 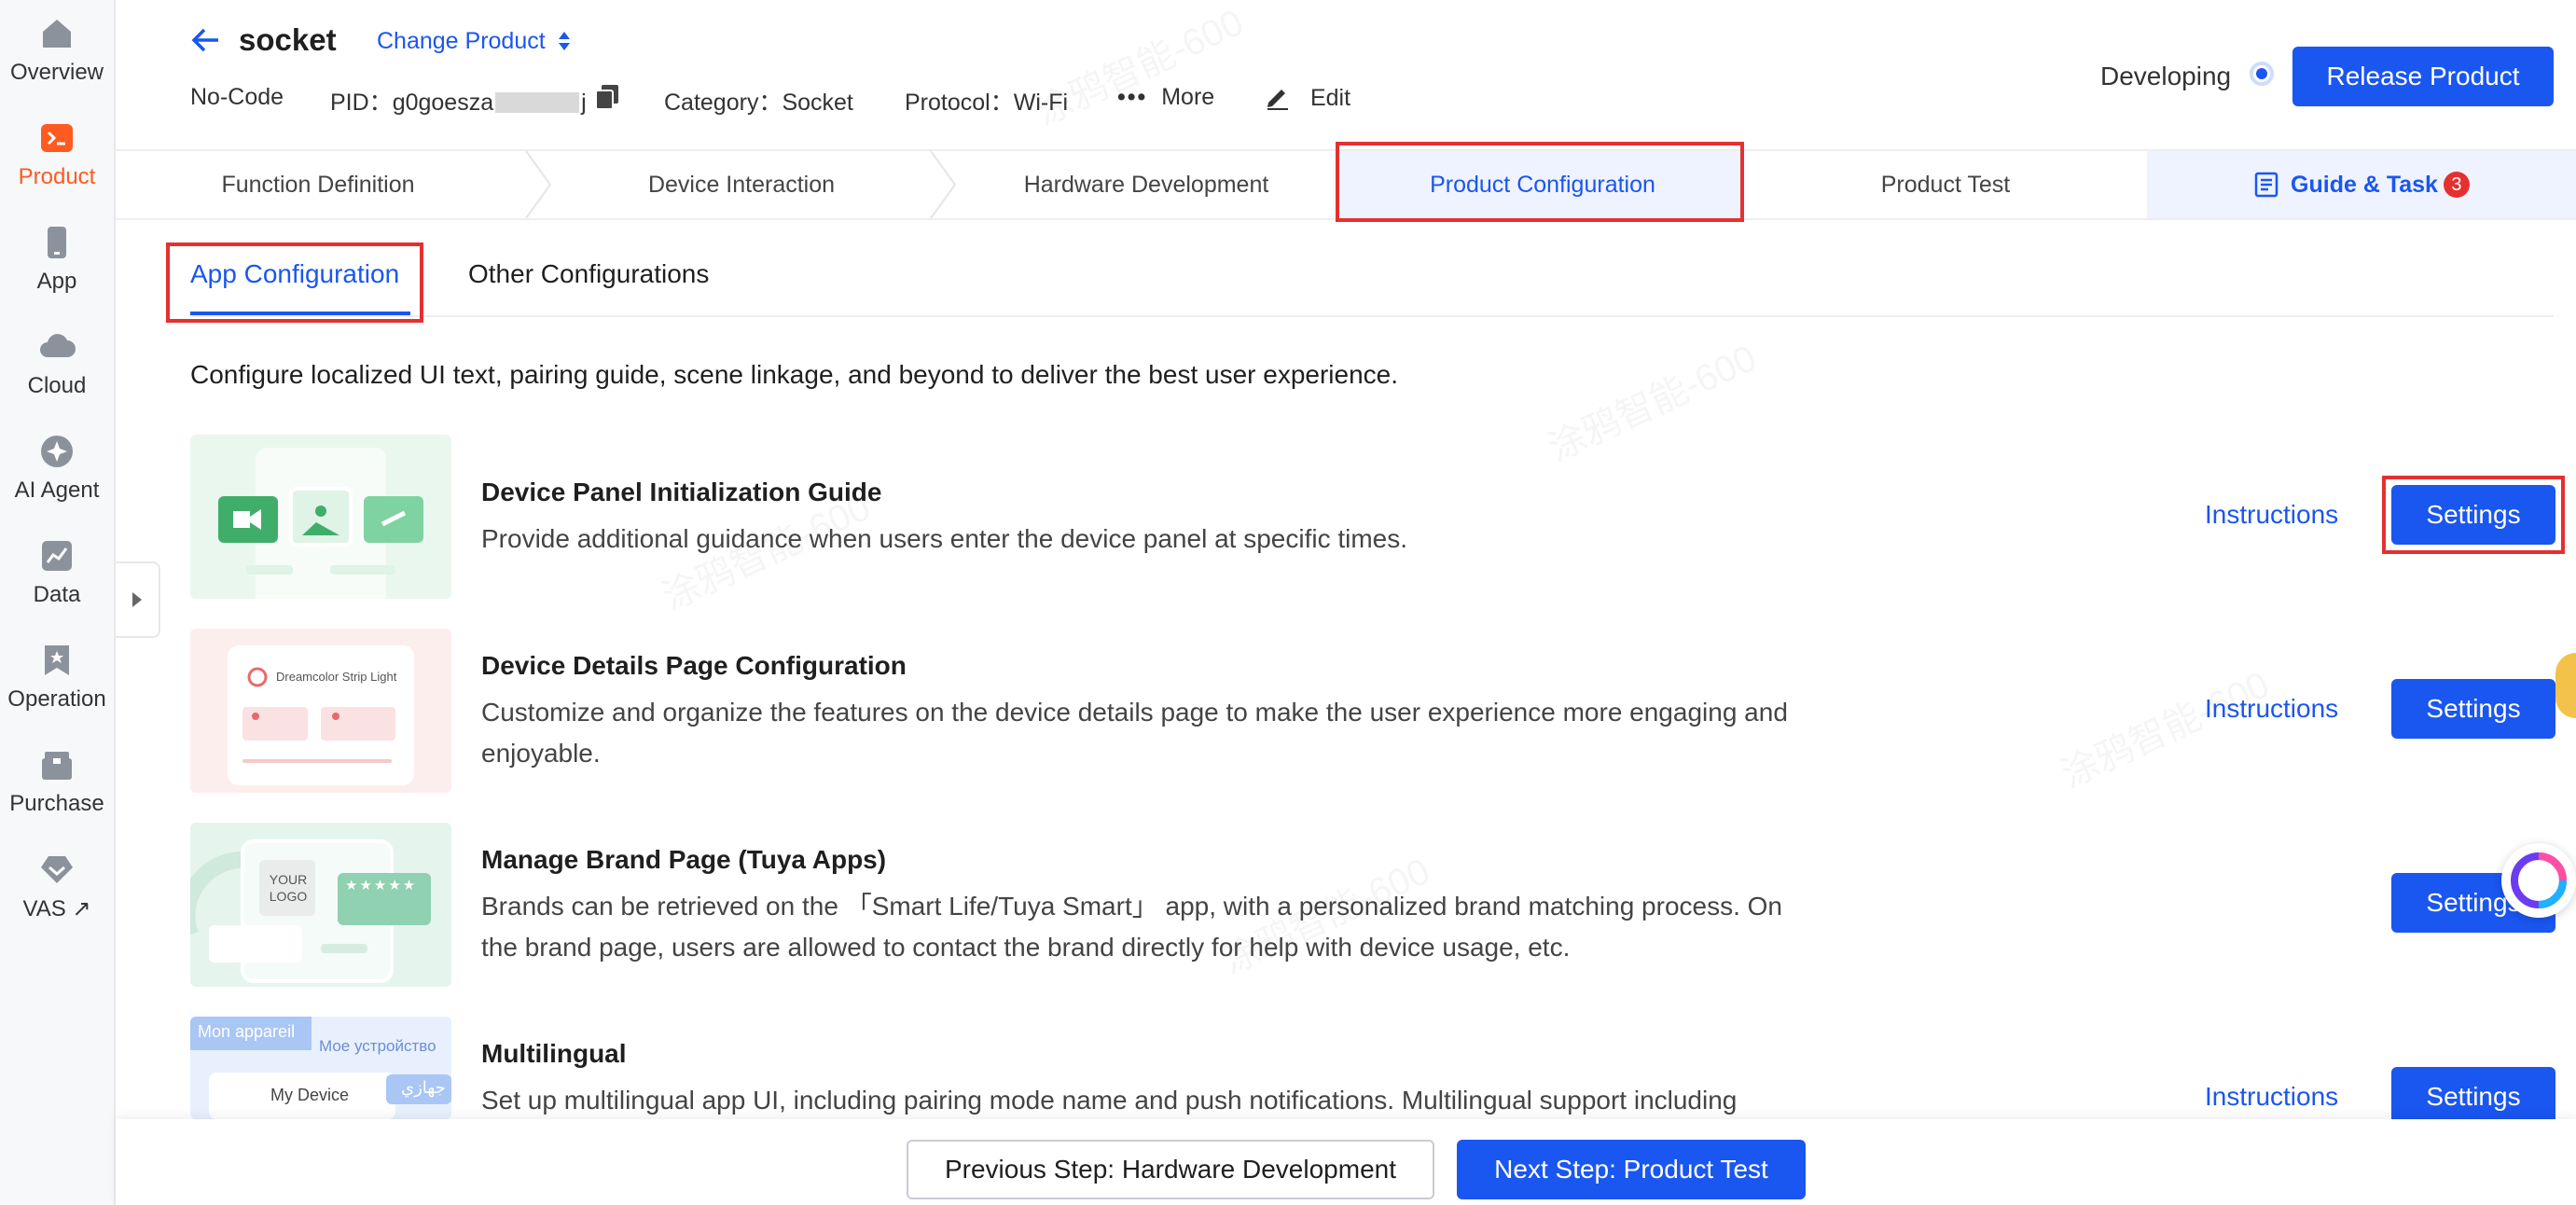 I want to click on back-arrow-icon, so click(x=206, y=40).